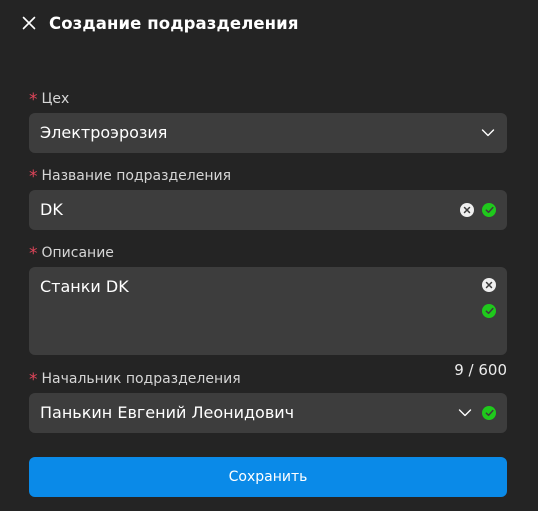 Image resolution: width=538 pixels, height=511 pixels. I want to click on workshop-label: * Цех, so click(49, 100).